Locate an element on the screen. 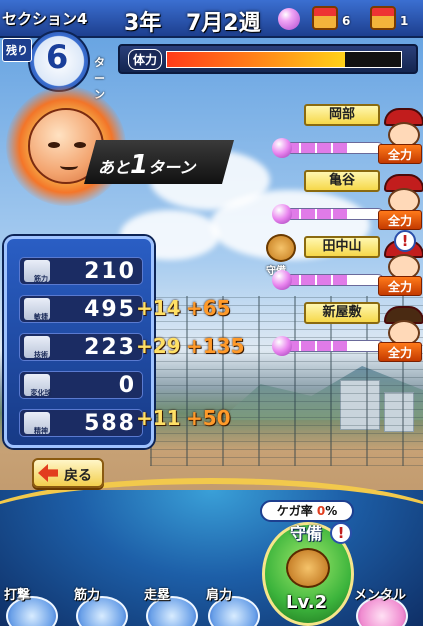 This screenshot has width=423, height=626. stat-value: 223 is located at coordinates (110, 347).